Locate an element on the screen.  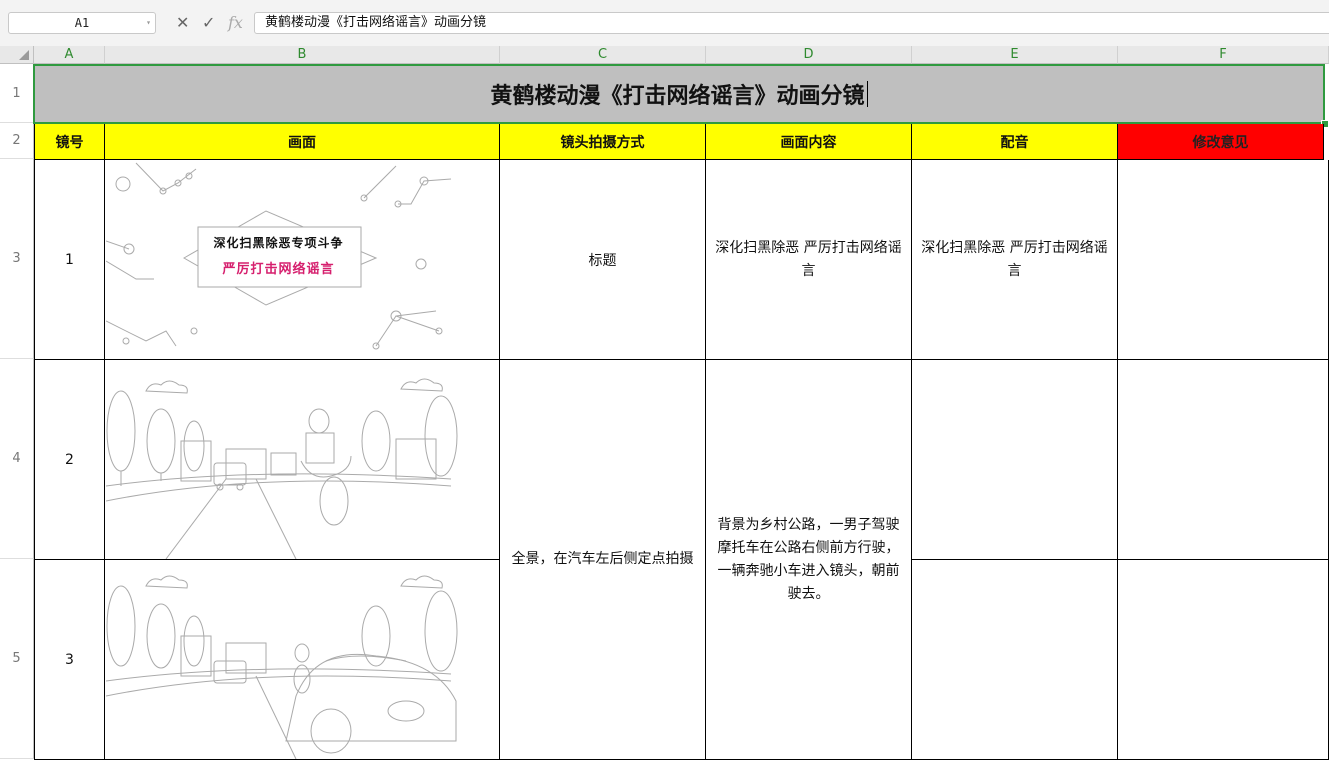
name-box: A1 ▾ is located at coordinates (82, 23).